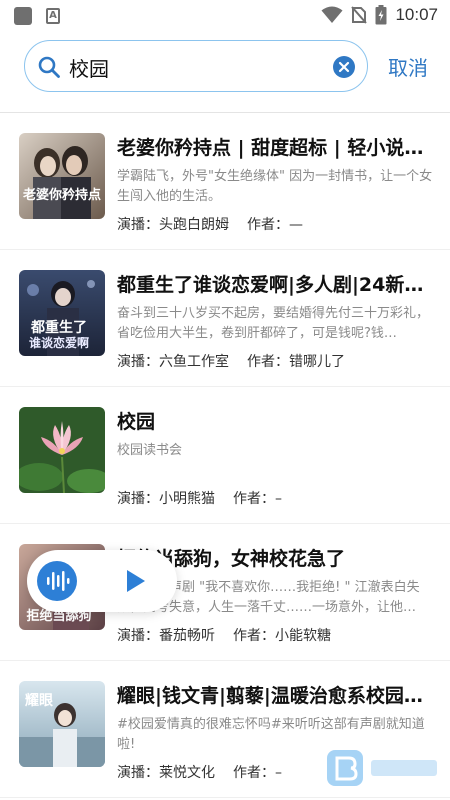 This screenshot has height=800, width=450. I want to click on app-watermark-logo, so click(382, 768).